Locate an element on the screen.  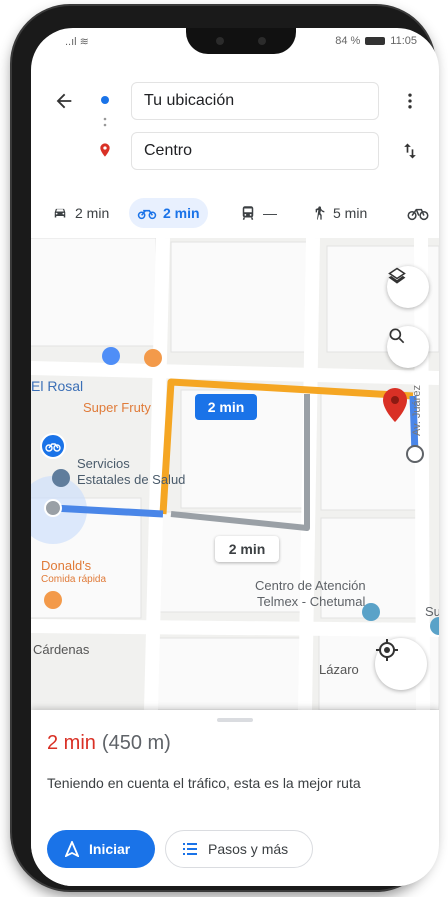
street-lazaro: Lázaro is located at coordinates (339, 669).